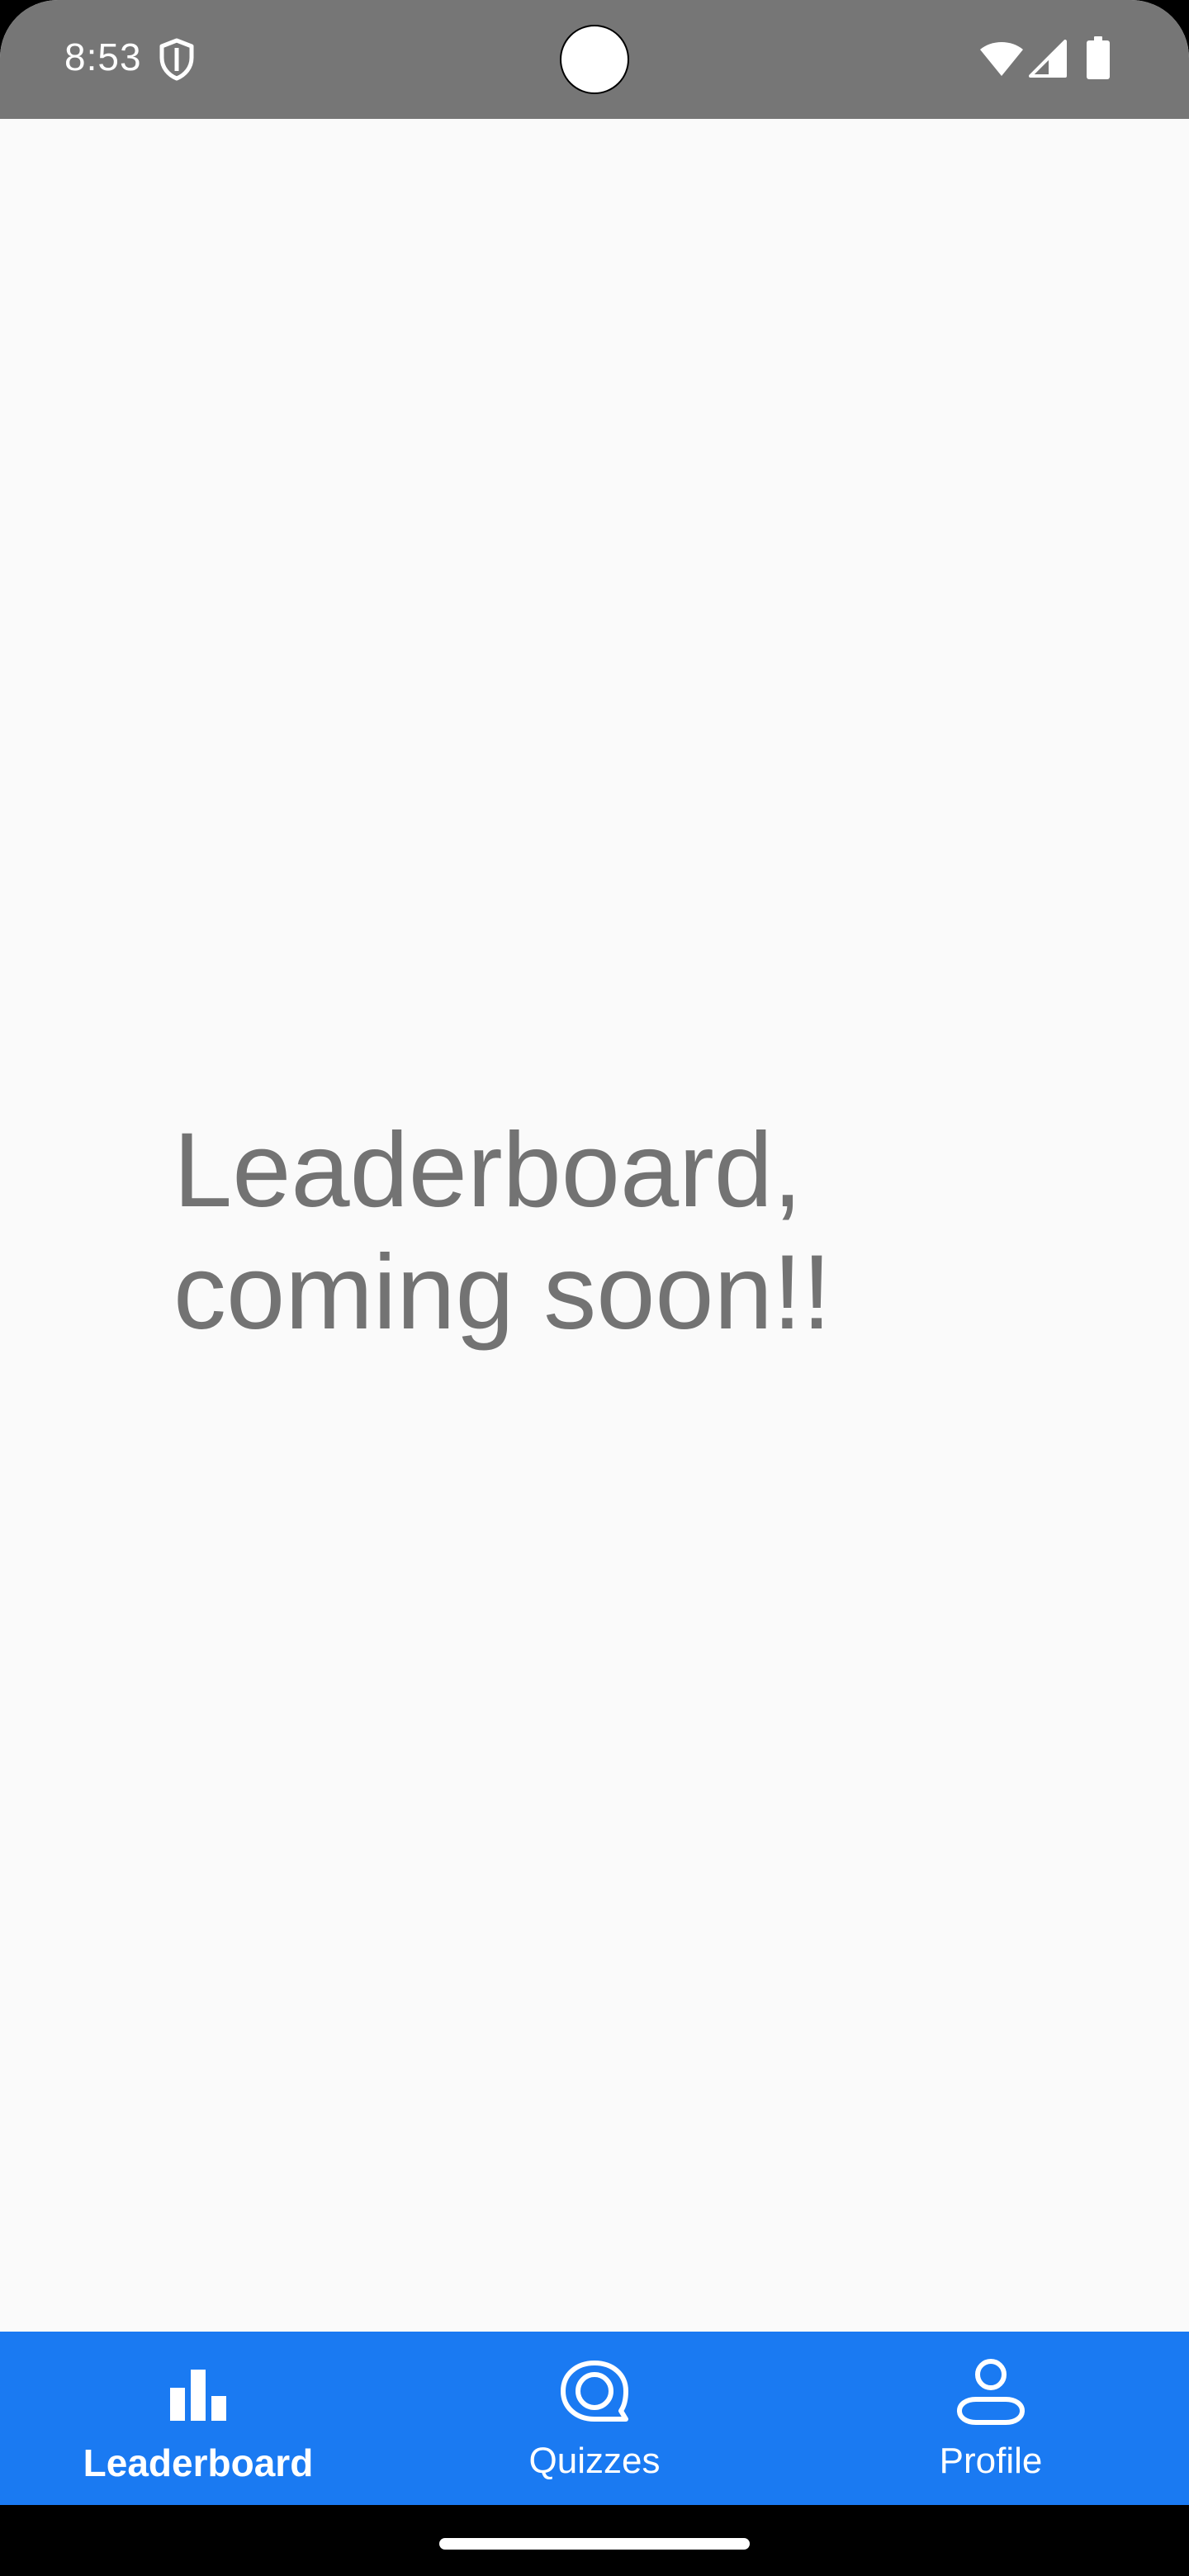  I want to click on status-bar: 8:53, so click(594, 59).